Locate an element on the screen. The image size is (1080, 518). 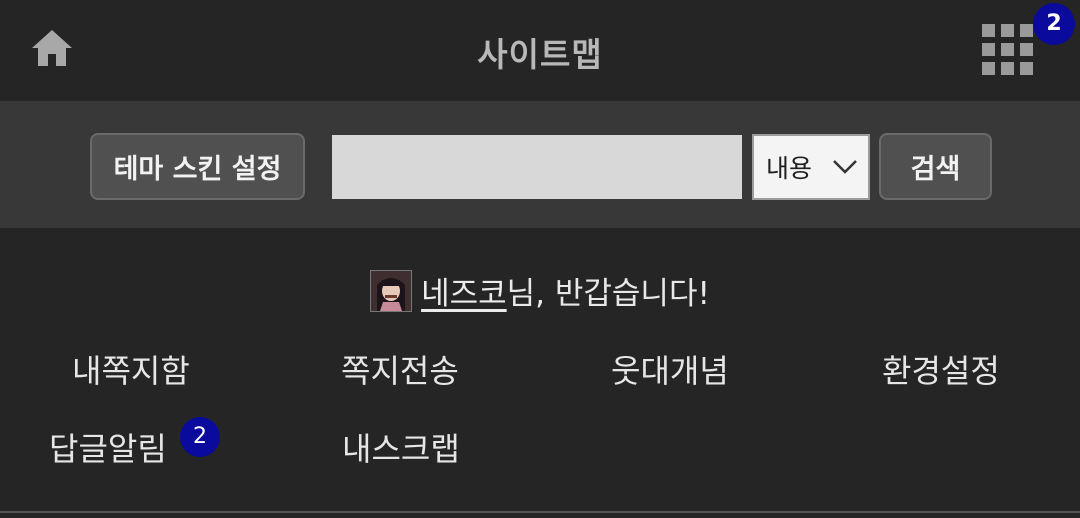
avatar is located at coordinates (391, 290).